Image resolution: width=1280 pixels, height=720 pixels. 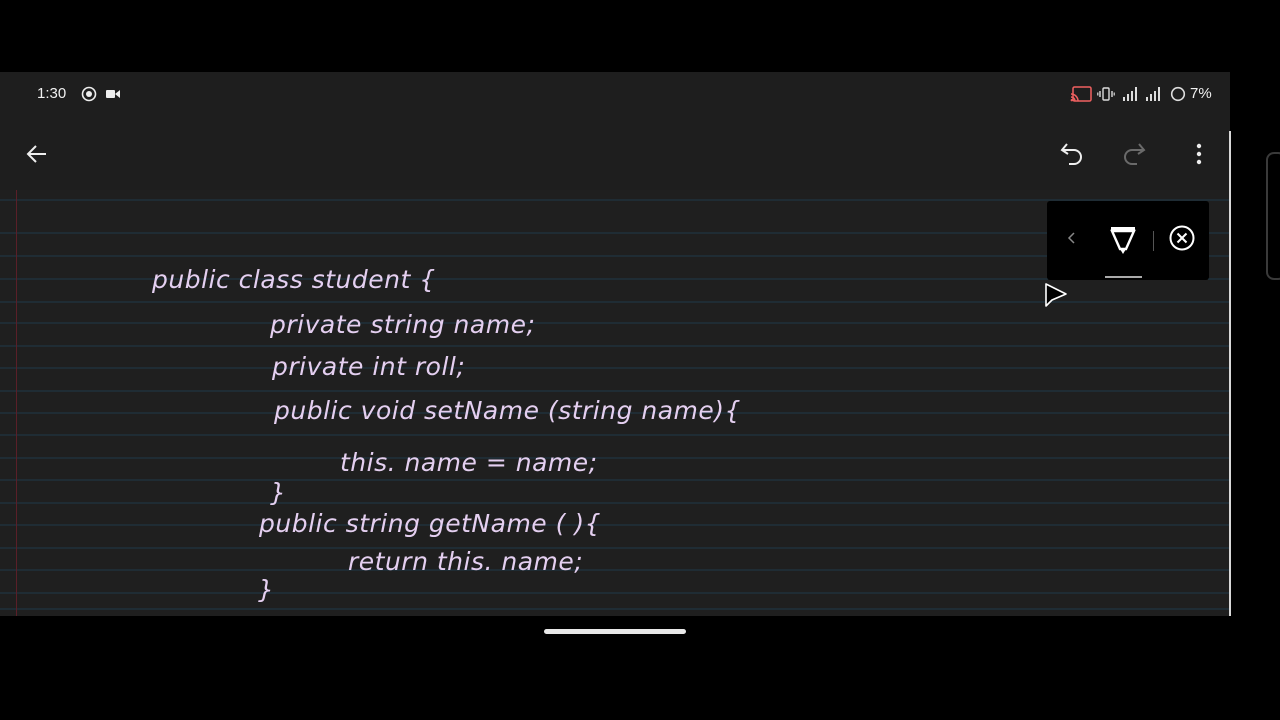 I want to click on code-line: private string name;, so click(x=402, y=324).